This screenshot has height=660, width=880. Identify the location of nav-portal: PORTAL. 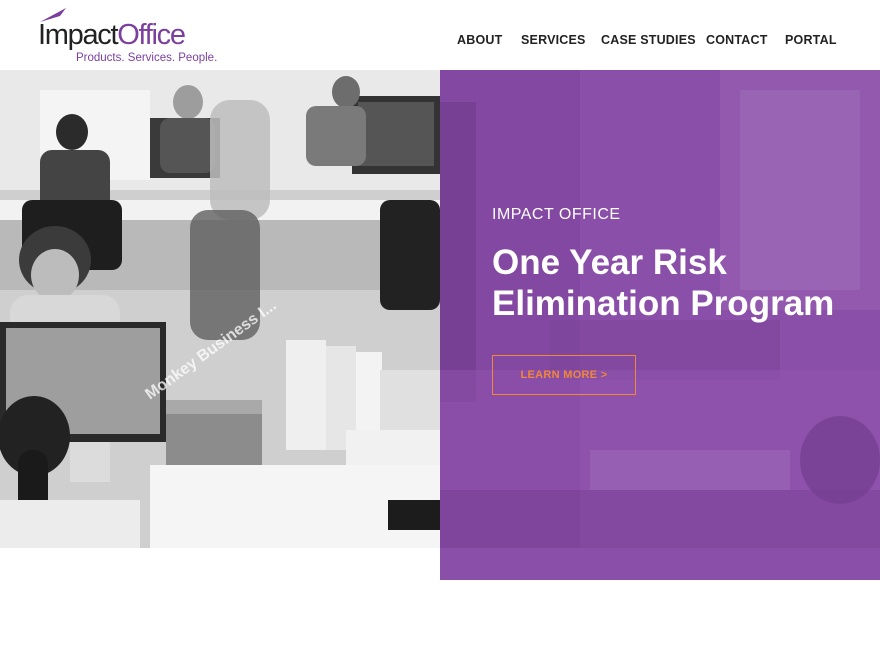
(811, 40).